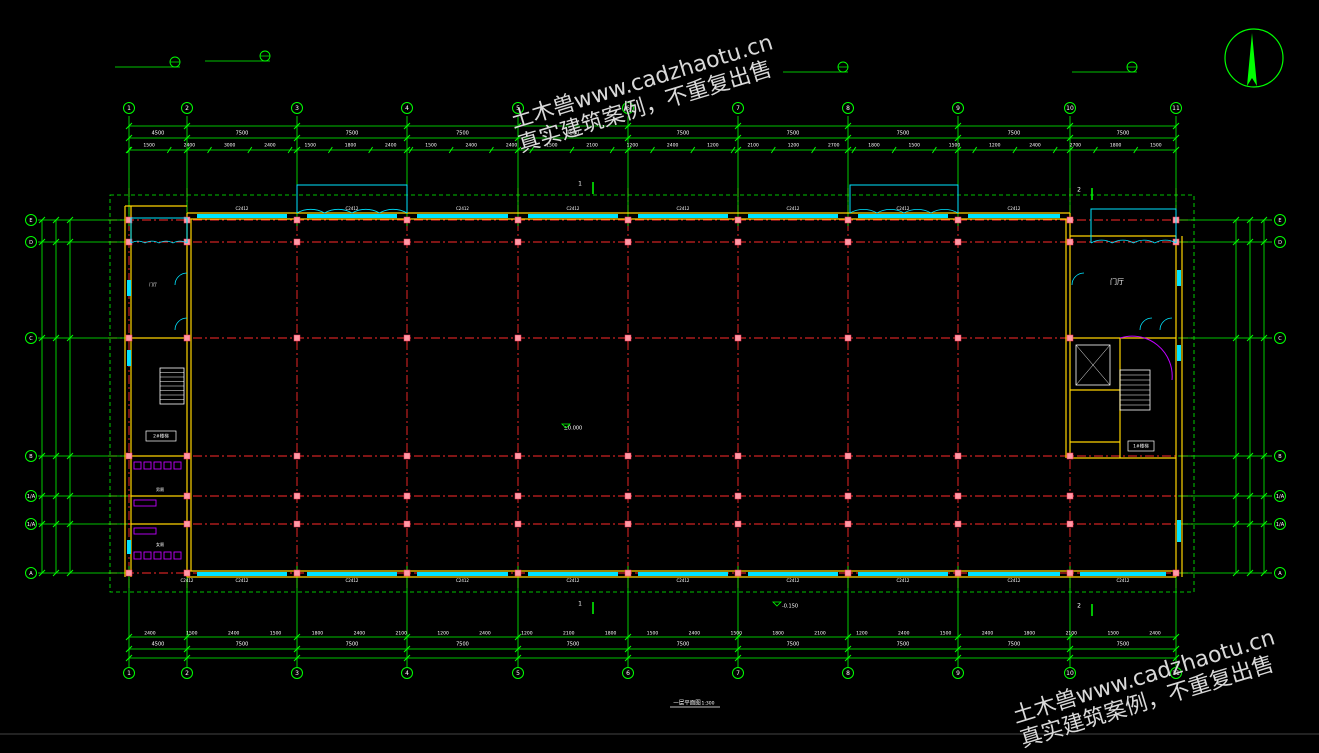 This screenshot has width=1319, height=753. What do you see at coordinates (31, 457) in the screenshot?
I see `grid-label-row-3-0: B` at bounding box center [31, 457].